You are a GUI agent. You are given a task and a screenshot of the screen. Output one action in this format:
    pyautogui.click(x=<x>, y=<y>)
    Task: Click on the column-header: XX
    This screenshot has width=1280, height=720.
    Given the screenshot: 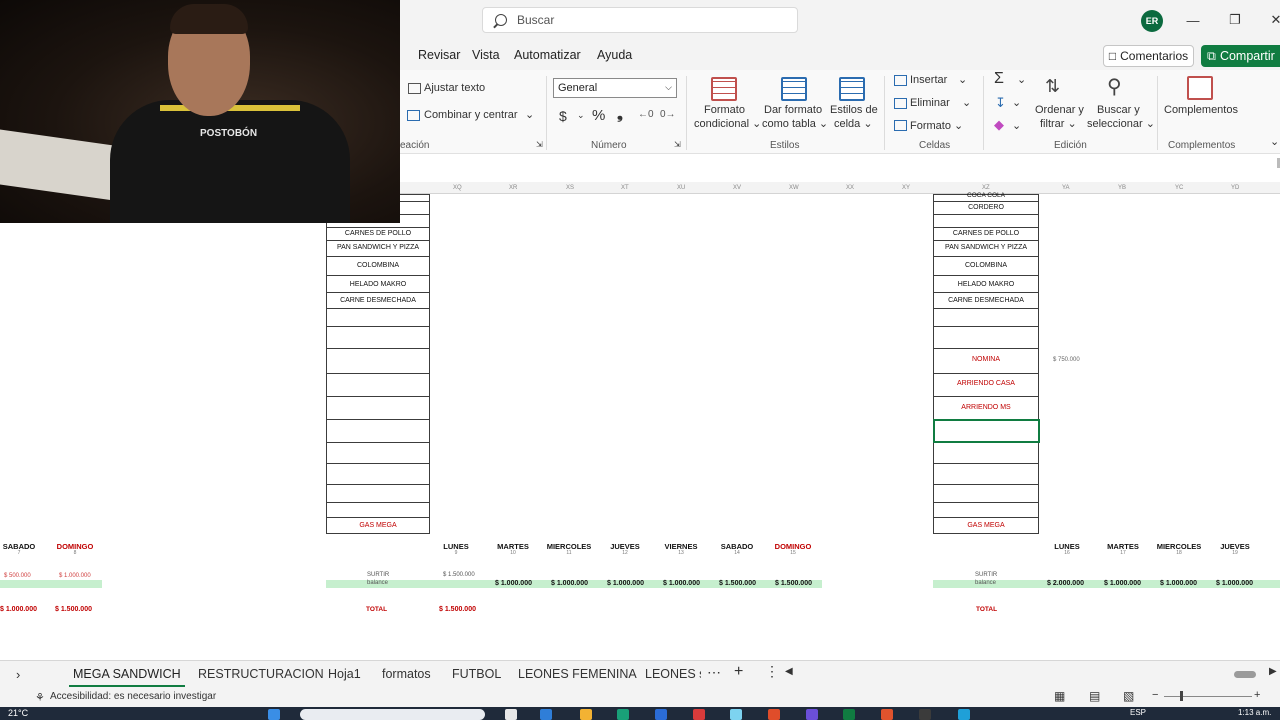 What is the action you would take?
    pyautogui.click(x=850, y=188)
    